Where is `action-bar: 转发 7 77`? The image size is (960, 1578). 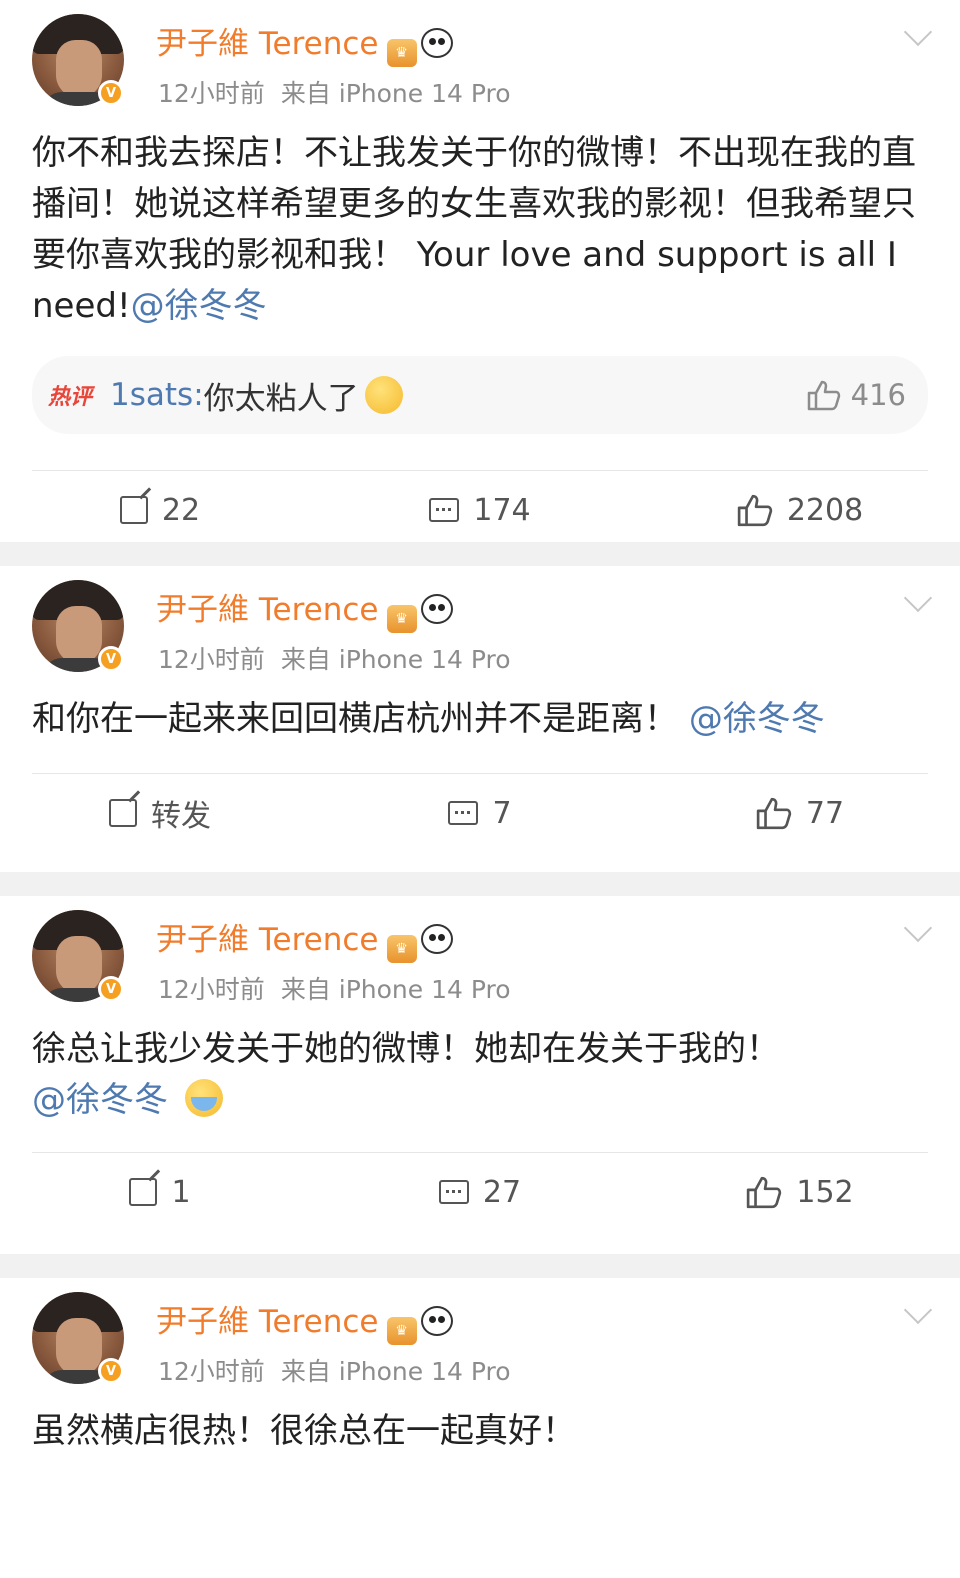
action-bar: 转发 7 77 is located at coordinates (480, 813).